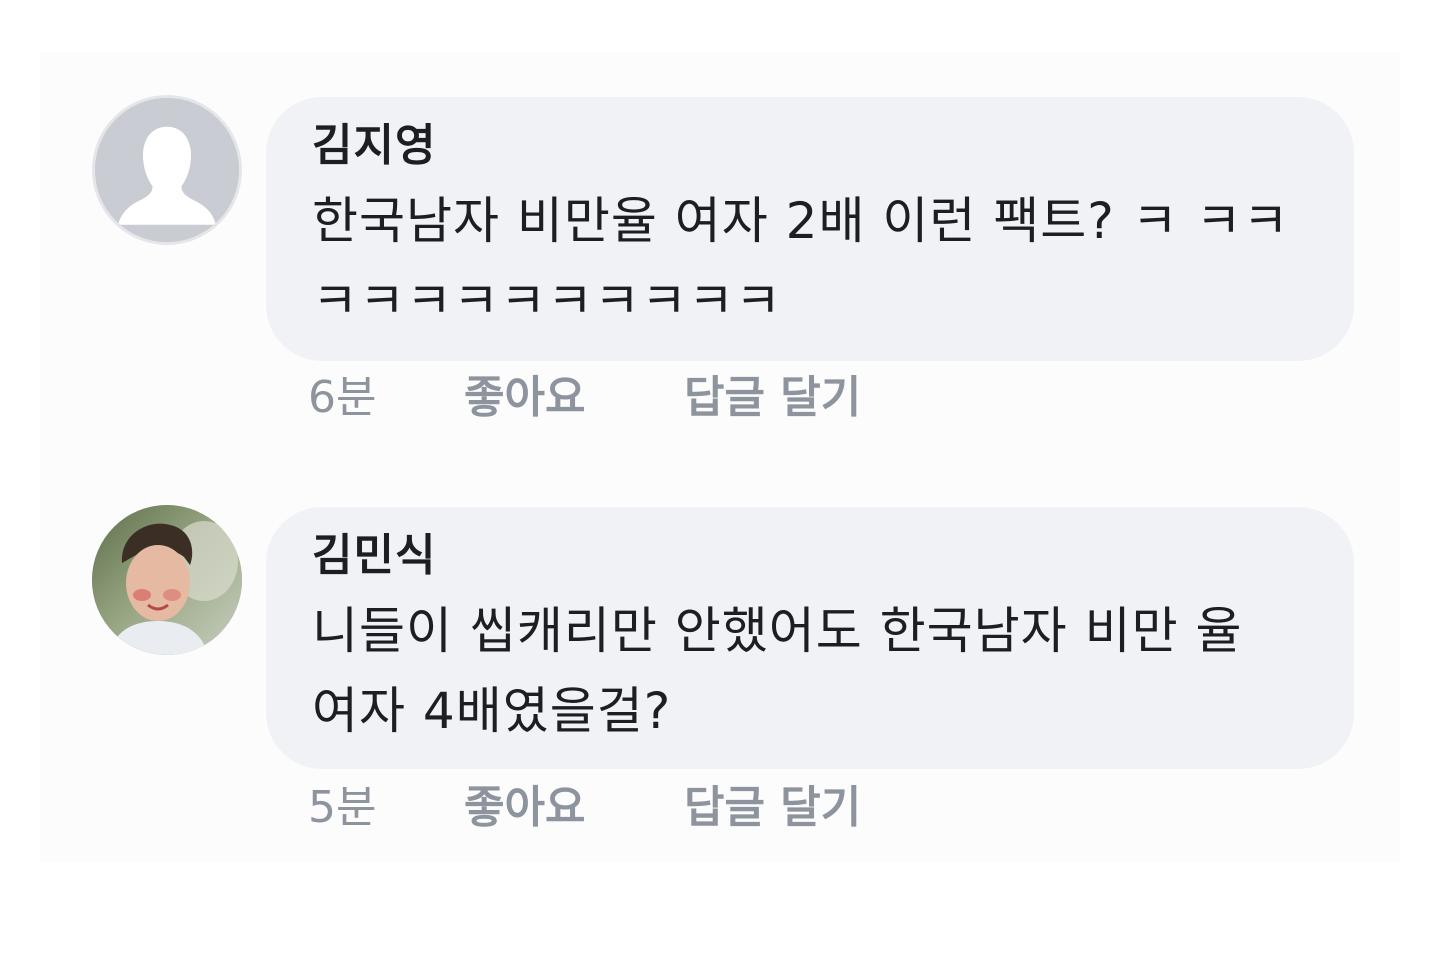  I want to click on comment-text: 니들이 씹캐리만 안했어도 한국남자 비만 율 여자 4배였을걸?, so click(777, 671).